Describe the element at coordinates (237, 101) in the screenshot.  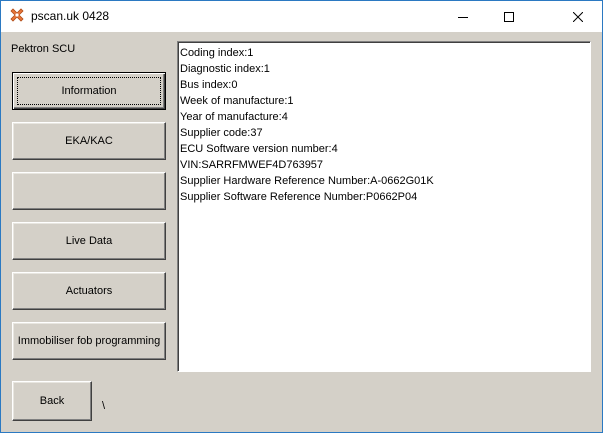
I see `info-line: Week of manufacture:1` at that location.